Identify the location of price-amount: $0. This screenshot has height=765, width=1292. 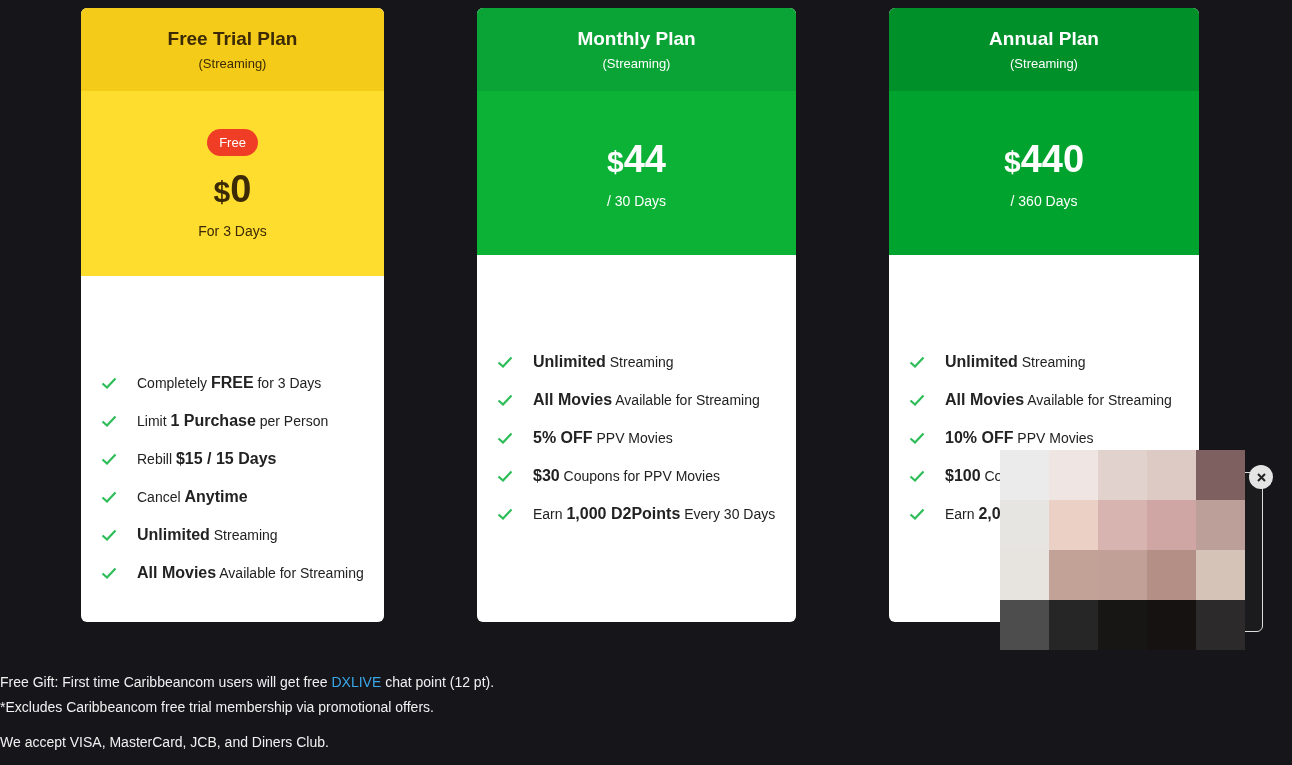
(232, 189).